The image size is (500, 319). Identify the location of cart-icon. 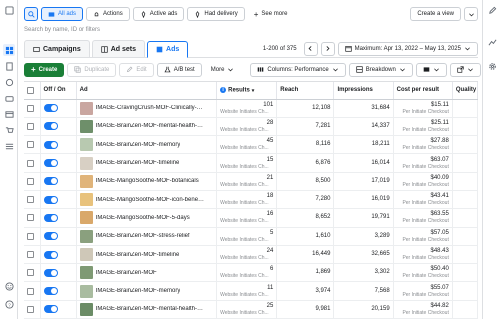
(9, 130).